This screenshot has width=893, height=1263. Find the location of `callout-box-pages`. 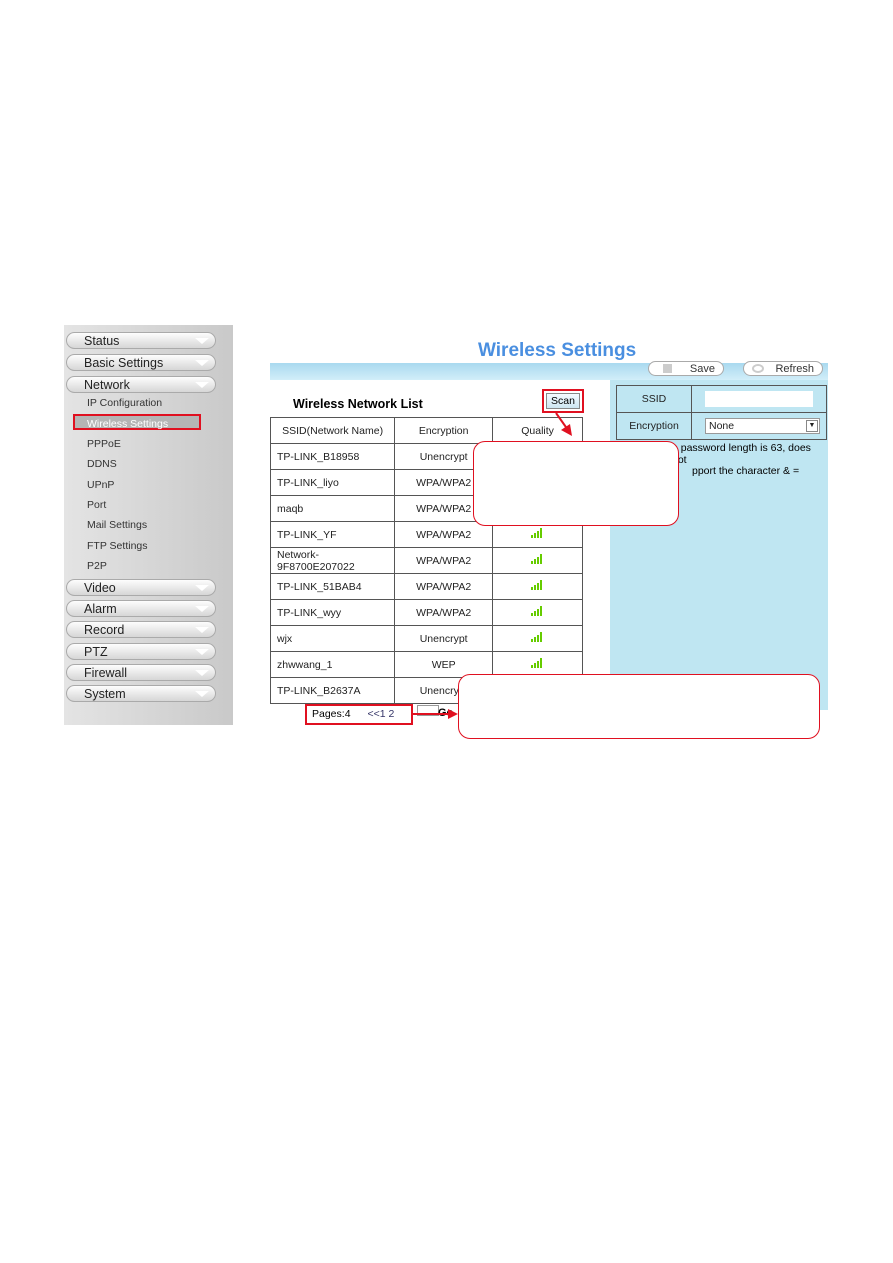

callout-box-pages is located at coordinates (639, 706).